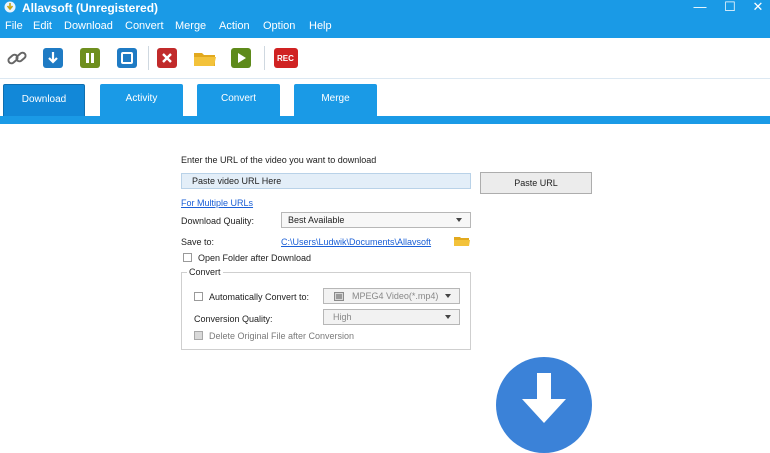  I want to click on conversion-quality-value: High, so click(342, 317).